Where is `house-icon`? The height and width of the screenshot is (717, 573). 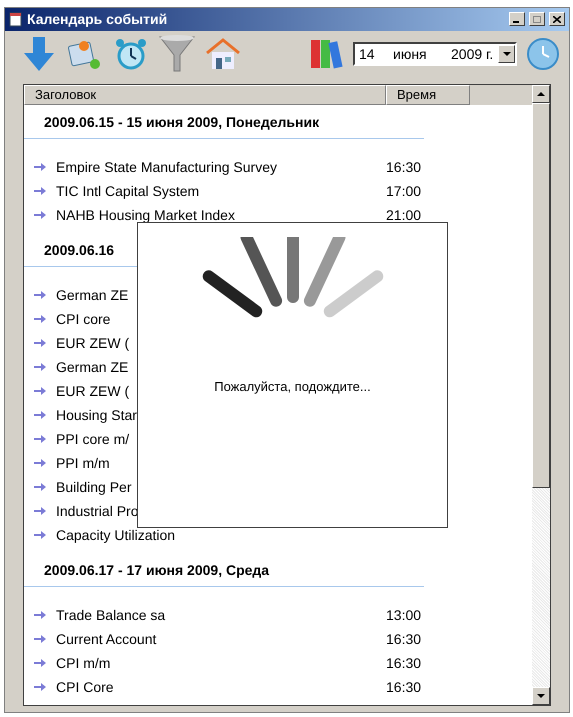
house-icon is located at coordinates (223, 54).